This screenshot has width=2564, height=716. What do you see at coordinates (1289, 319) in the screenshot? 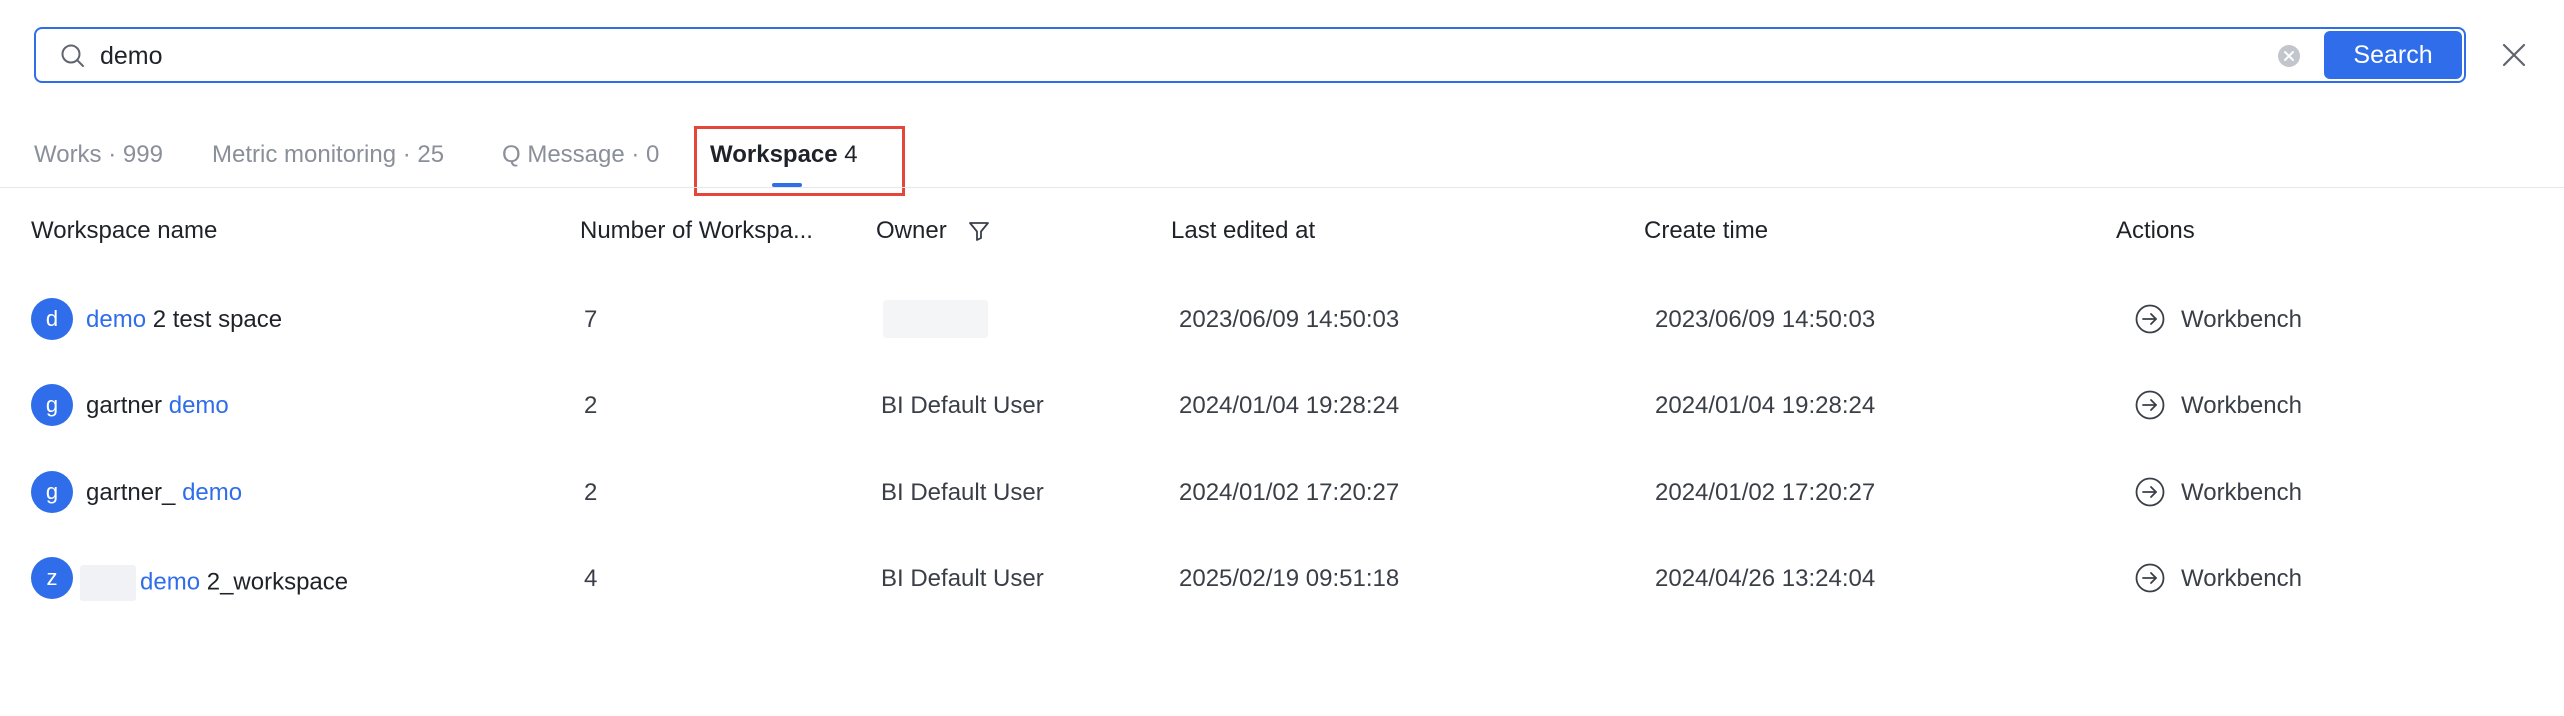
I see `last-edited: 2023/06/09 14:50:03` at bounding box center [1289, 319].